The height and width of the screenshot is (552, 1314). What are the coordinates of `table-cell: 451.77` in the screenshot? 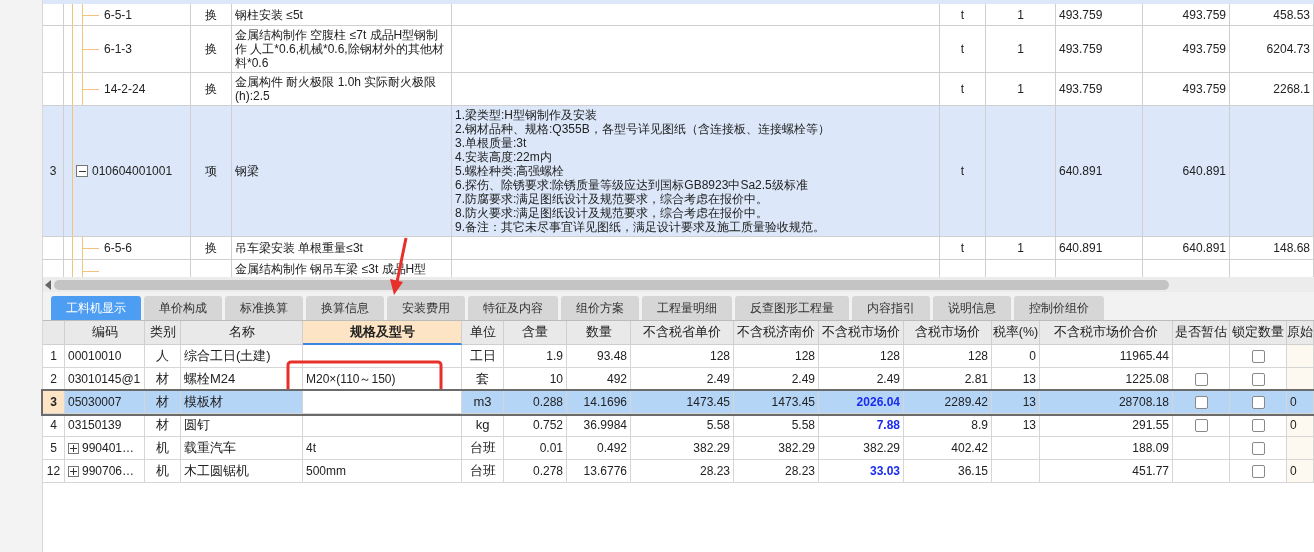 It's located at (1106, 471).